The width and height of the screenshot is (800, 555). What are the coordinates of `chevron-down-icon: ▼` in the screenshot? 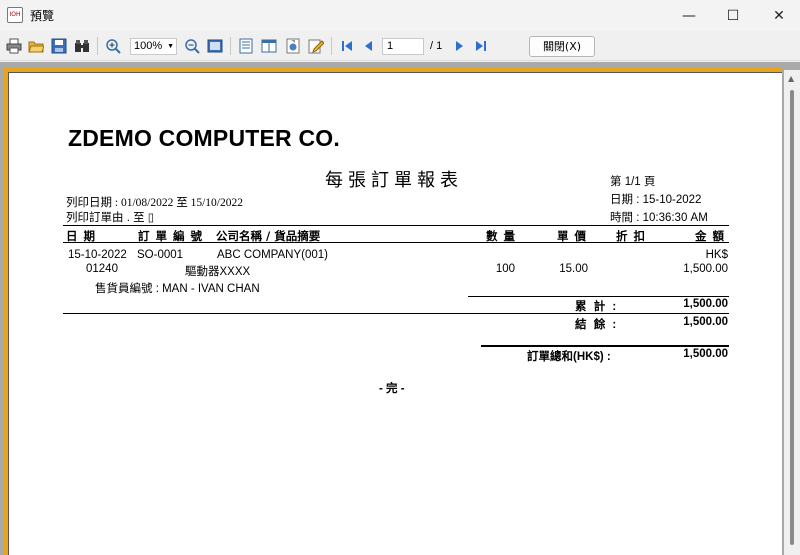 It's located at (170, 46).